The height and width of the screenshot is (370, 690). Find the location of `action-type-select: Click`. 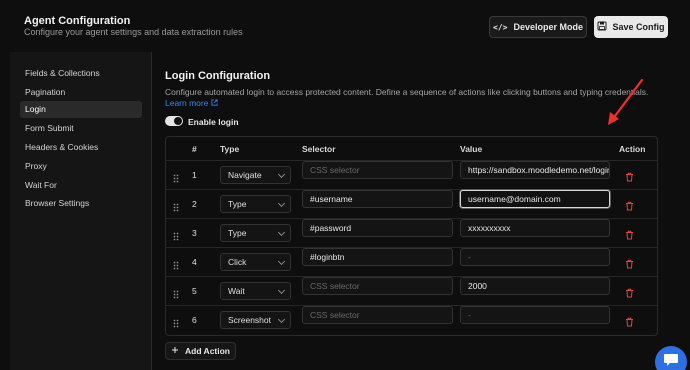

action-type-select: Click is located at coordinates (255, 262).